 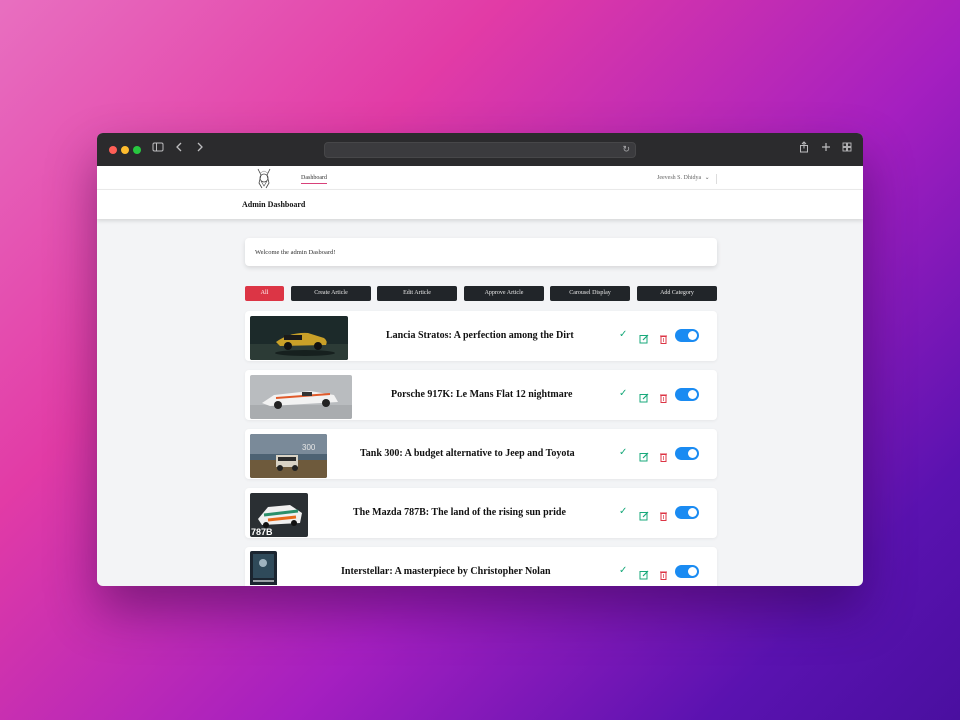 I want to click on sidebar-icon, so click(x=158, y=149).